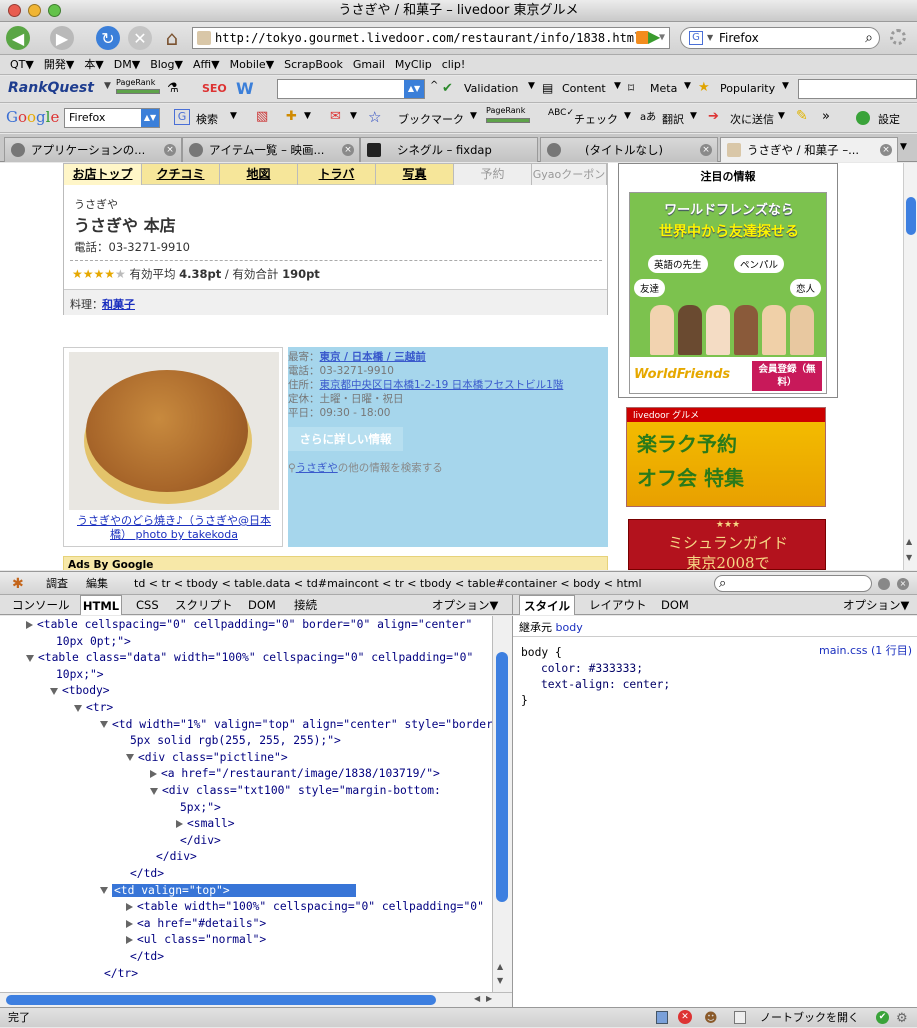 The width and height of the screenshot is (917, 1028). What do you see at coordinates (726, 457) in the screenshot?
I see `livedoor-gourmet-ad: livedoor グルメ 楽ラク予約 オフ会 特集` at bounding box center [726, 457].